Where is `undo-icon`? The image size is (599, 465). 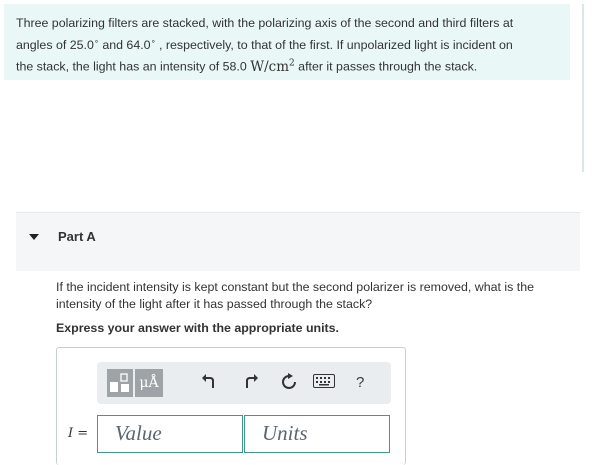
undo-icon is located at coordinates (209, 384).